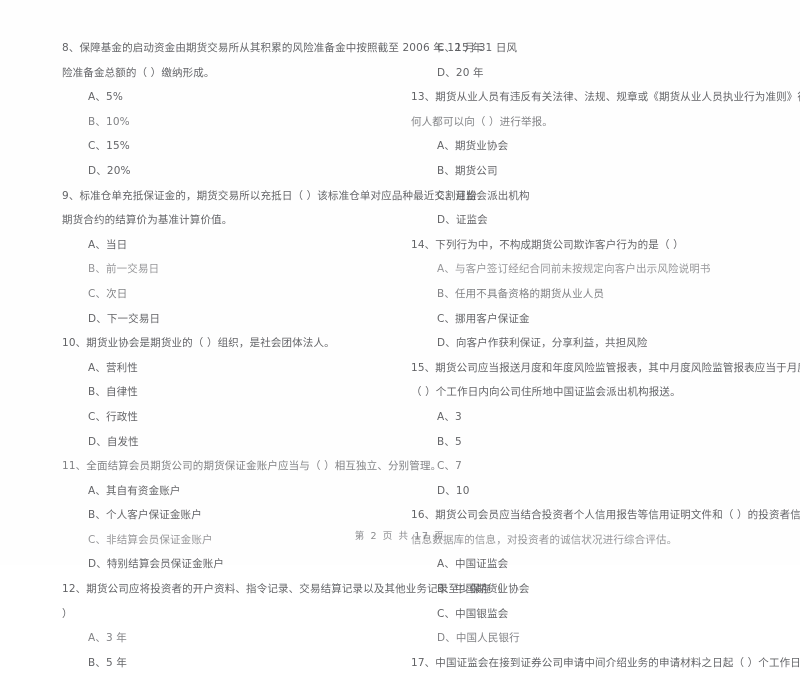 Image resolution: width=800 pixels, height=675 pixels. I want to click on answer-option: A、营利性, so click(113, 367).